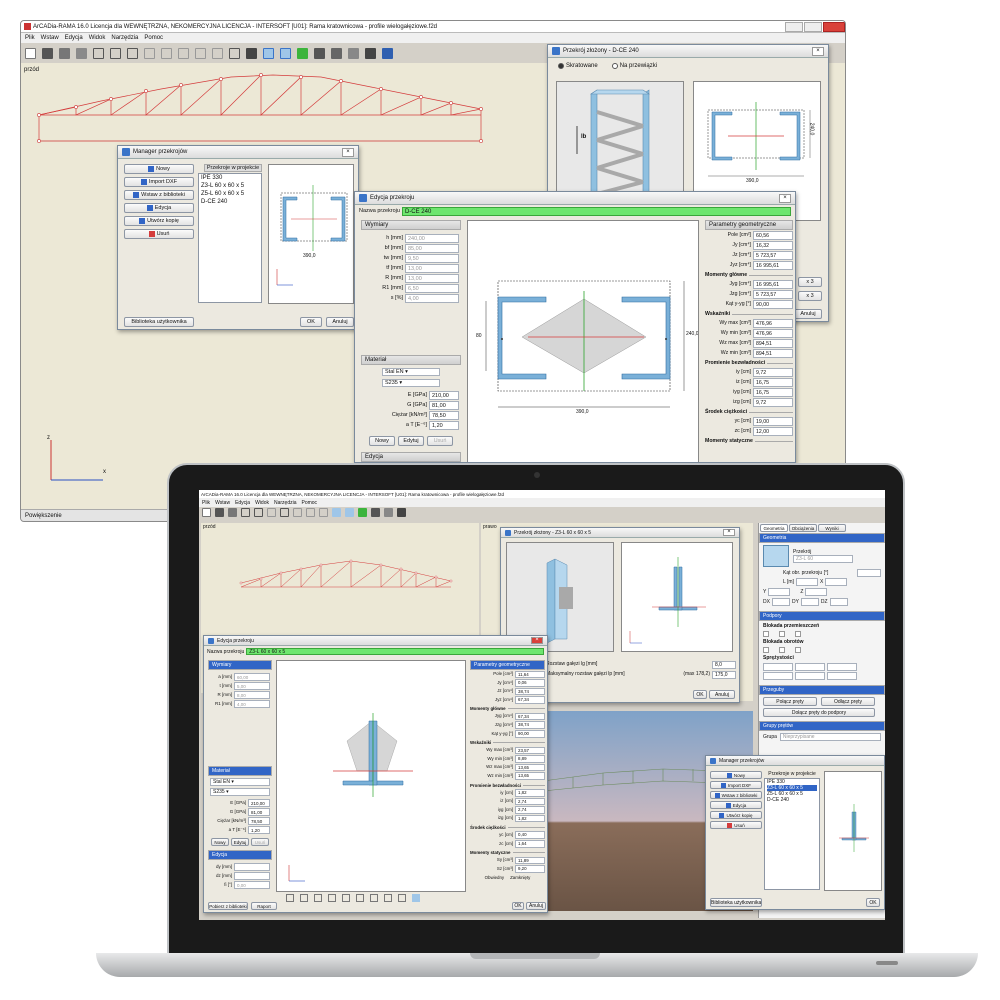 This screenshot has height=1000, width=1000. I want to click on column-icon, so click(258, 512).